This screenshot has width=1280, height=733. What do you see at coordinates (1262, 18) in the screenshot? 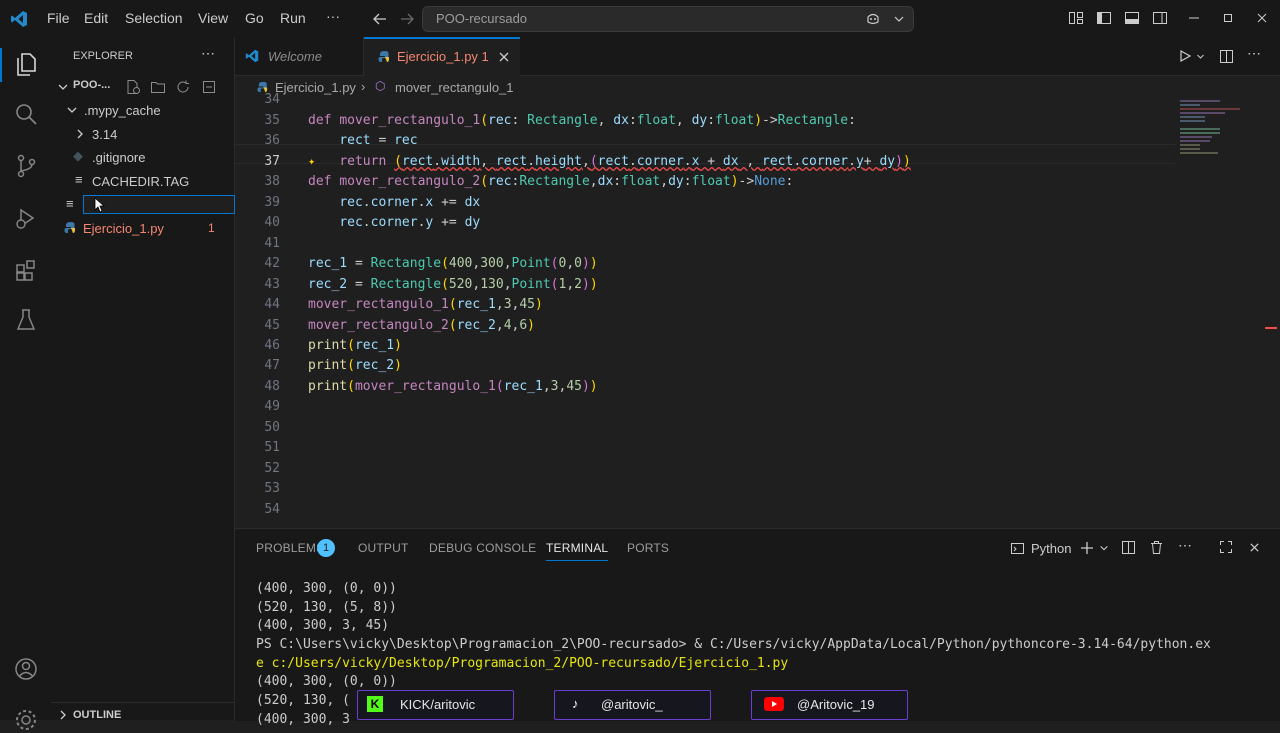
I see `close-window-icon` at bounding box center [1262, 18].